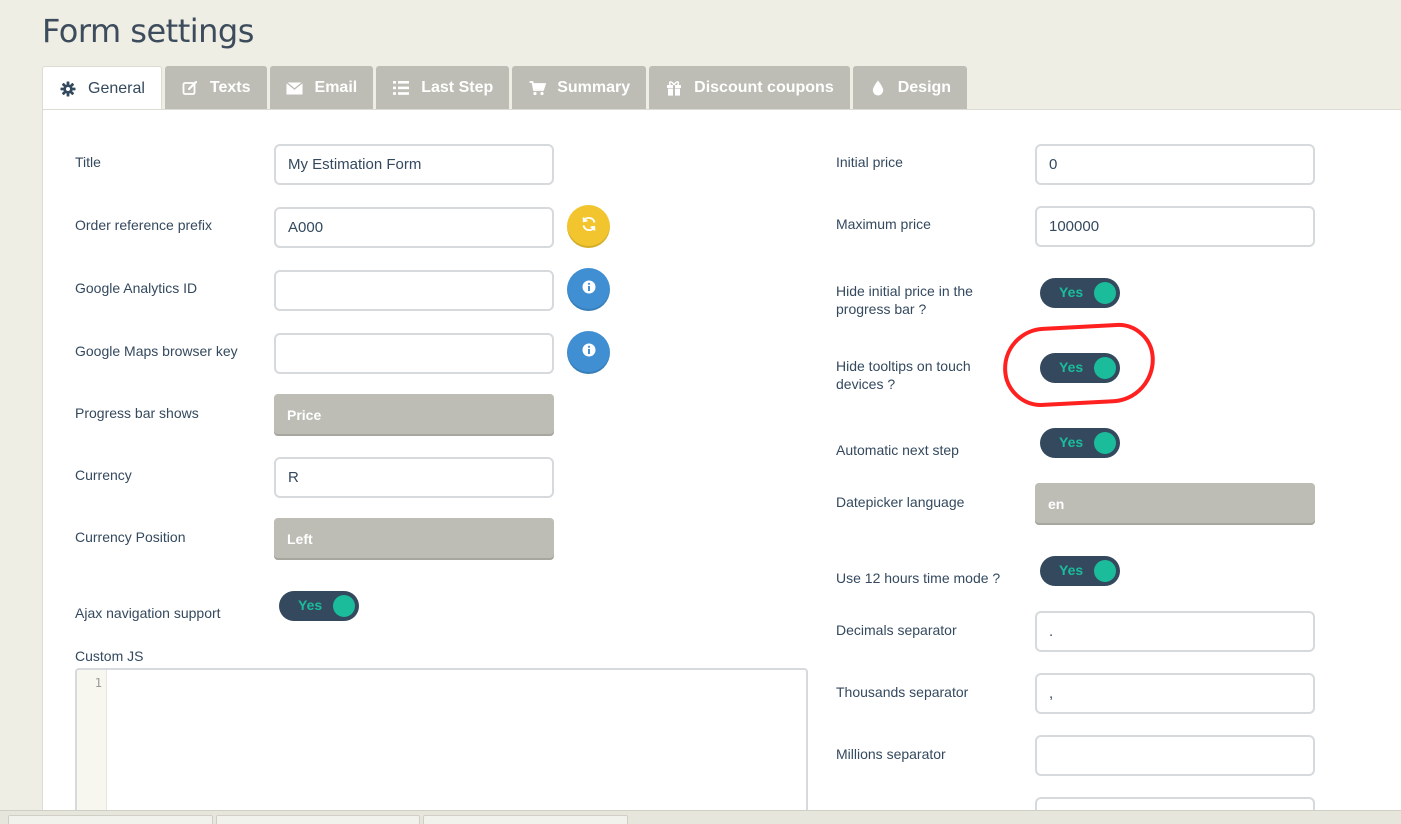 The width and height of the screenshot is (1401, 824). I want to click on label-line: Hide tooltips on touch, so click(903, 366).